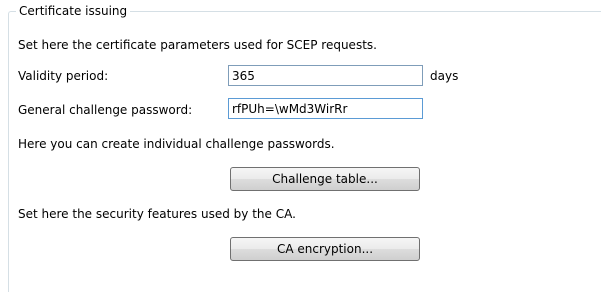  What do you see at coordinates (325, 75) in the screenshot?
I see `validity-period-input` at bounding box center [325, 75].